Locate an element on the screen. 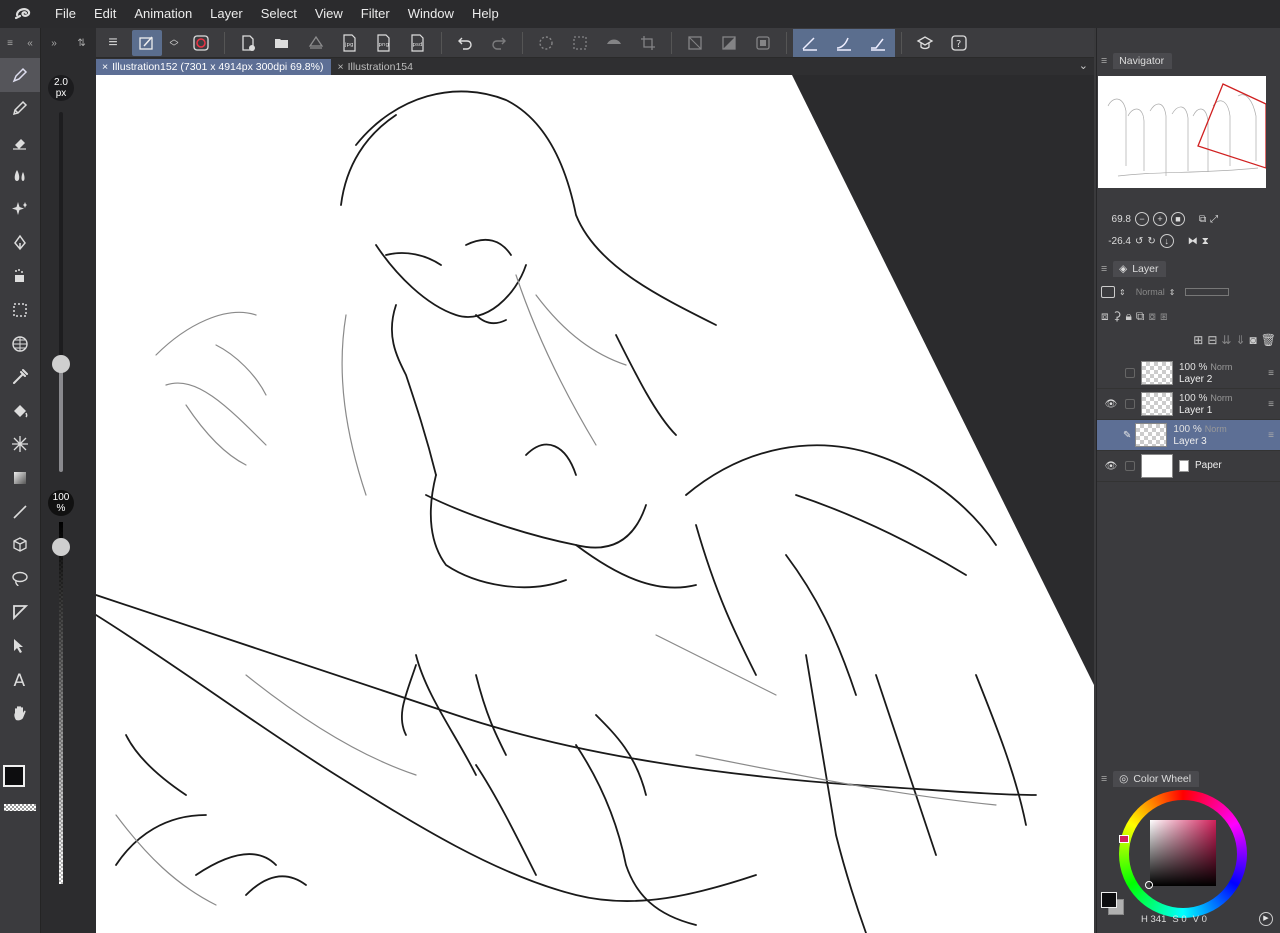 The width and height of the screenshot is (1280, 933). transparent-color-swatch is located at coordinates (20, 807).